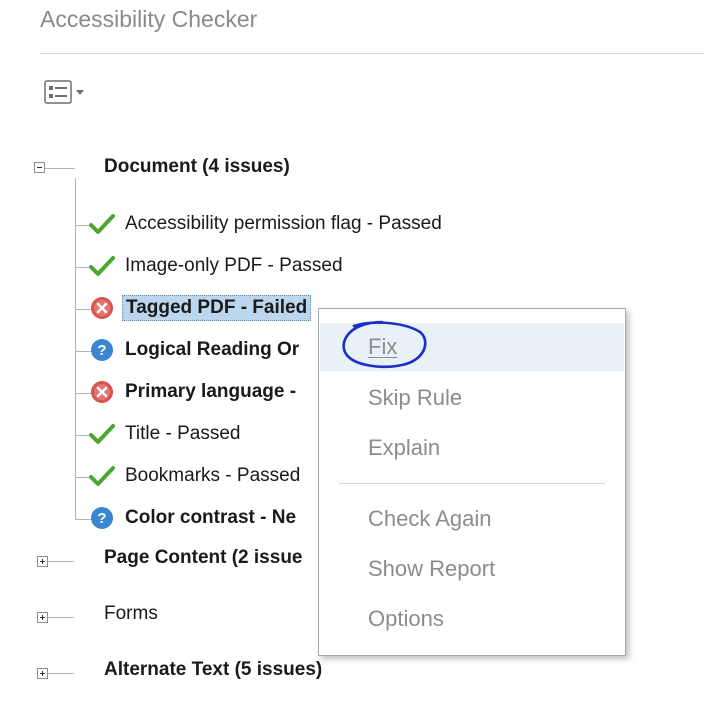 The height and width of the screenshot is (712, 704). Describe the element at coordinates (415, 397) in the screenshot. I see `menu-item-label: Skip Rule` at that location.